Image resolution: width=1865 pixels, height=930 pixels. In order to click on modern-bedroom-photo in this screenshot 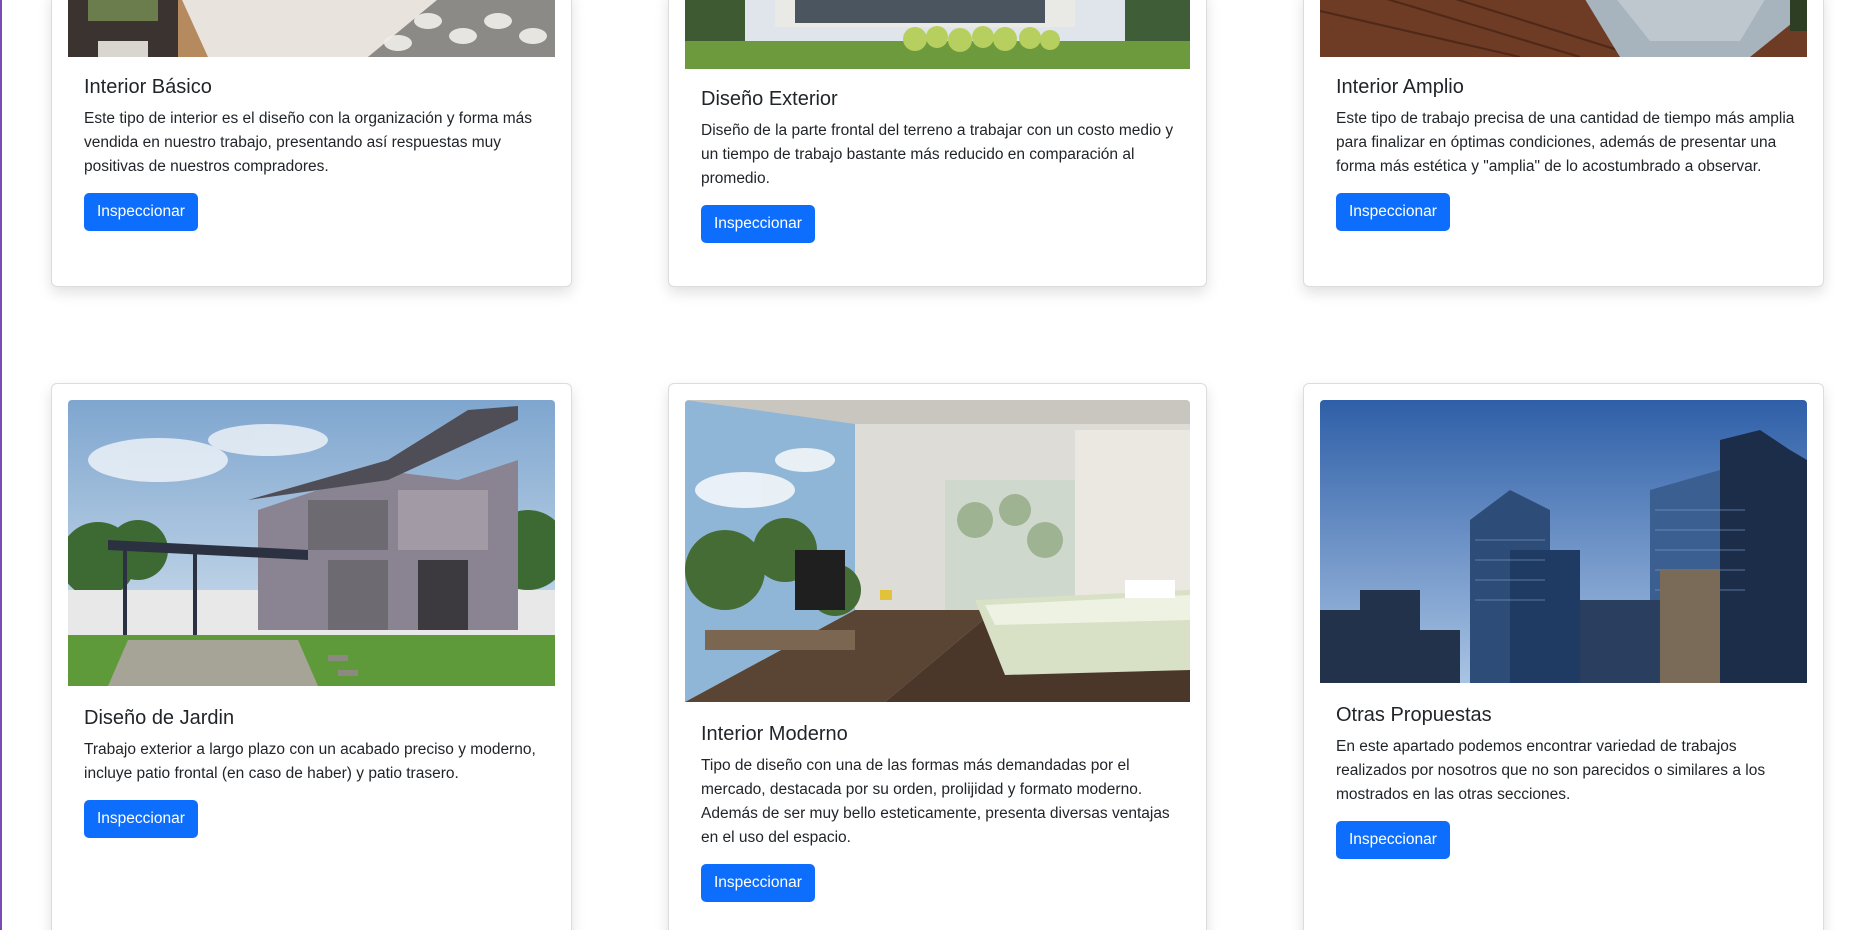, I will do `click(937, 551)`.